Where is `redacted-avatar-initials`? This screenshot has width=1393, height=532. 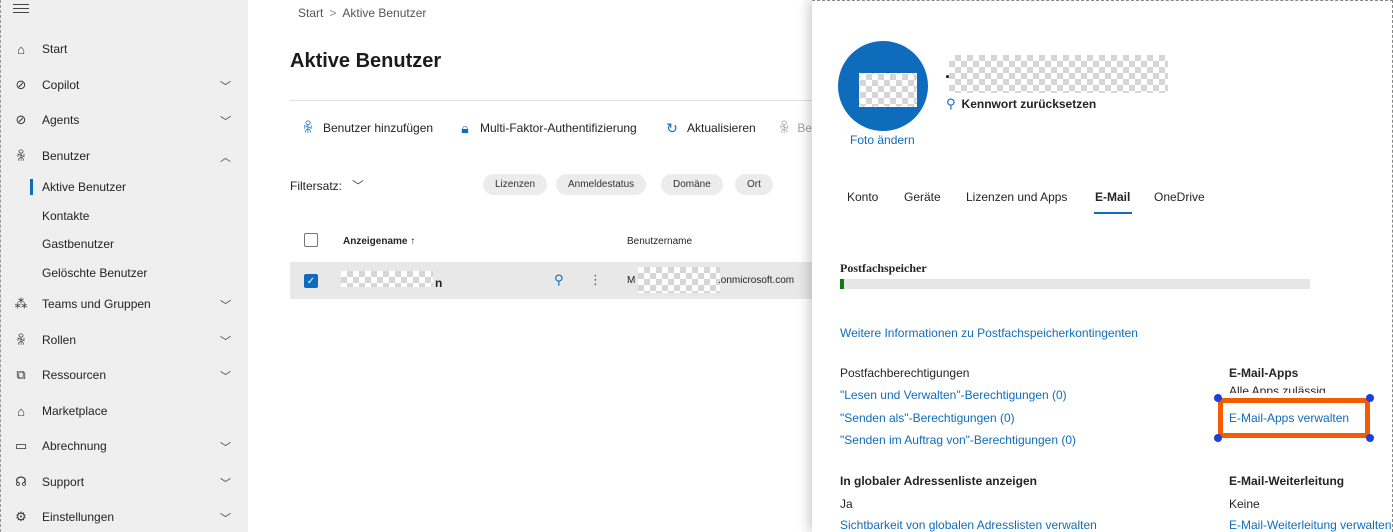
redacted-avatar-initials is located at coordinates (888, 90).